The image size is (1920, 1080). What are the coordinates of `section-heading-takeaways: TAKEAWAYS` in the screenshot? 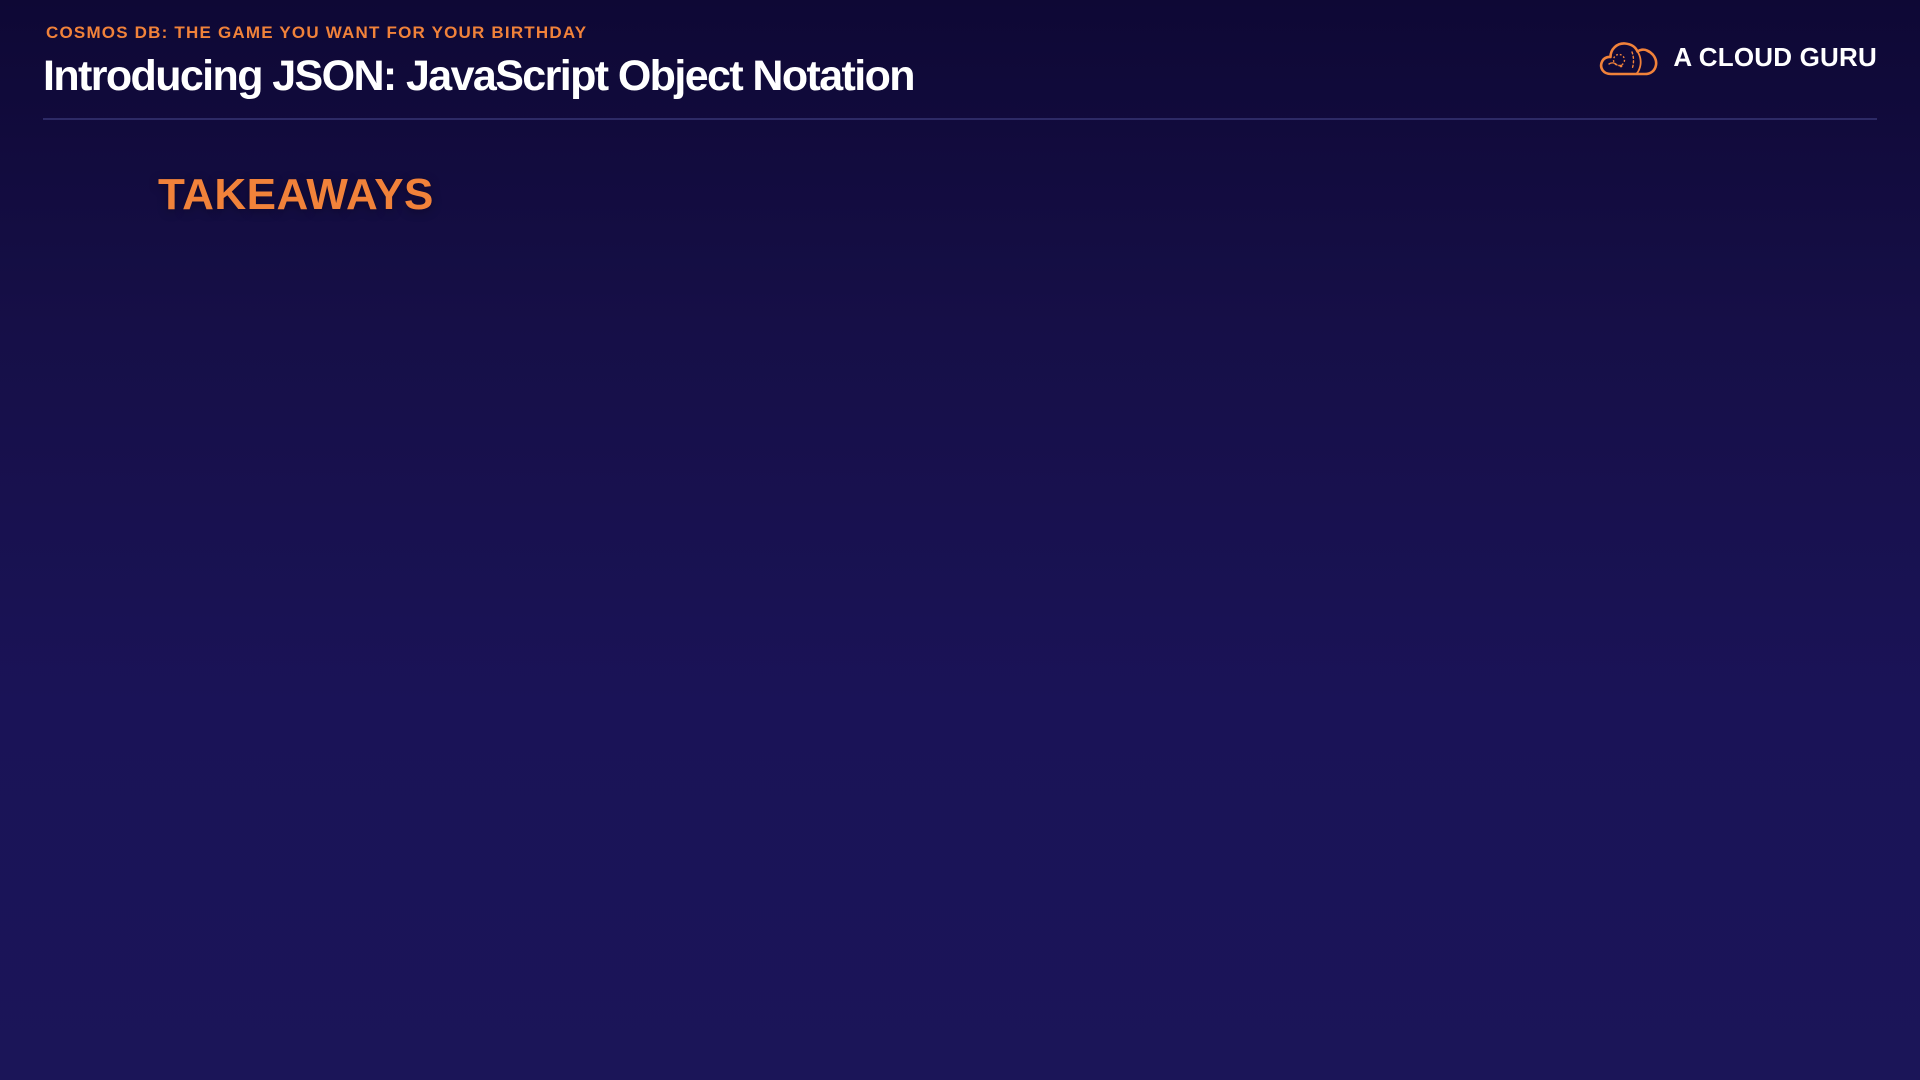 It's located at (296, 194).